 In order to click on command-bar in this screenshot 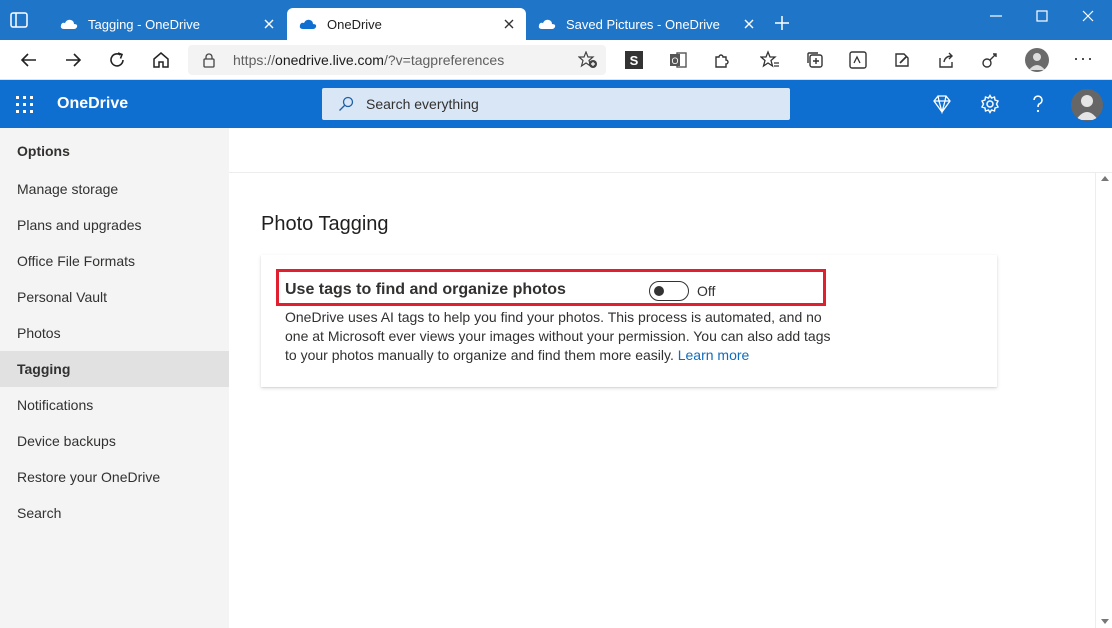, I will do `click(670, 150)`.